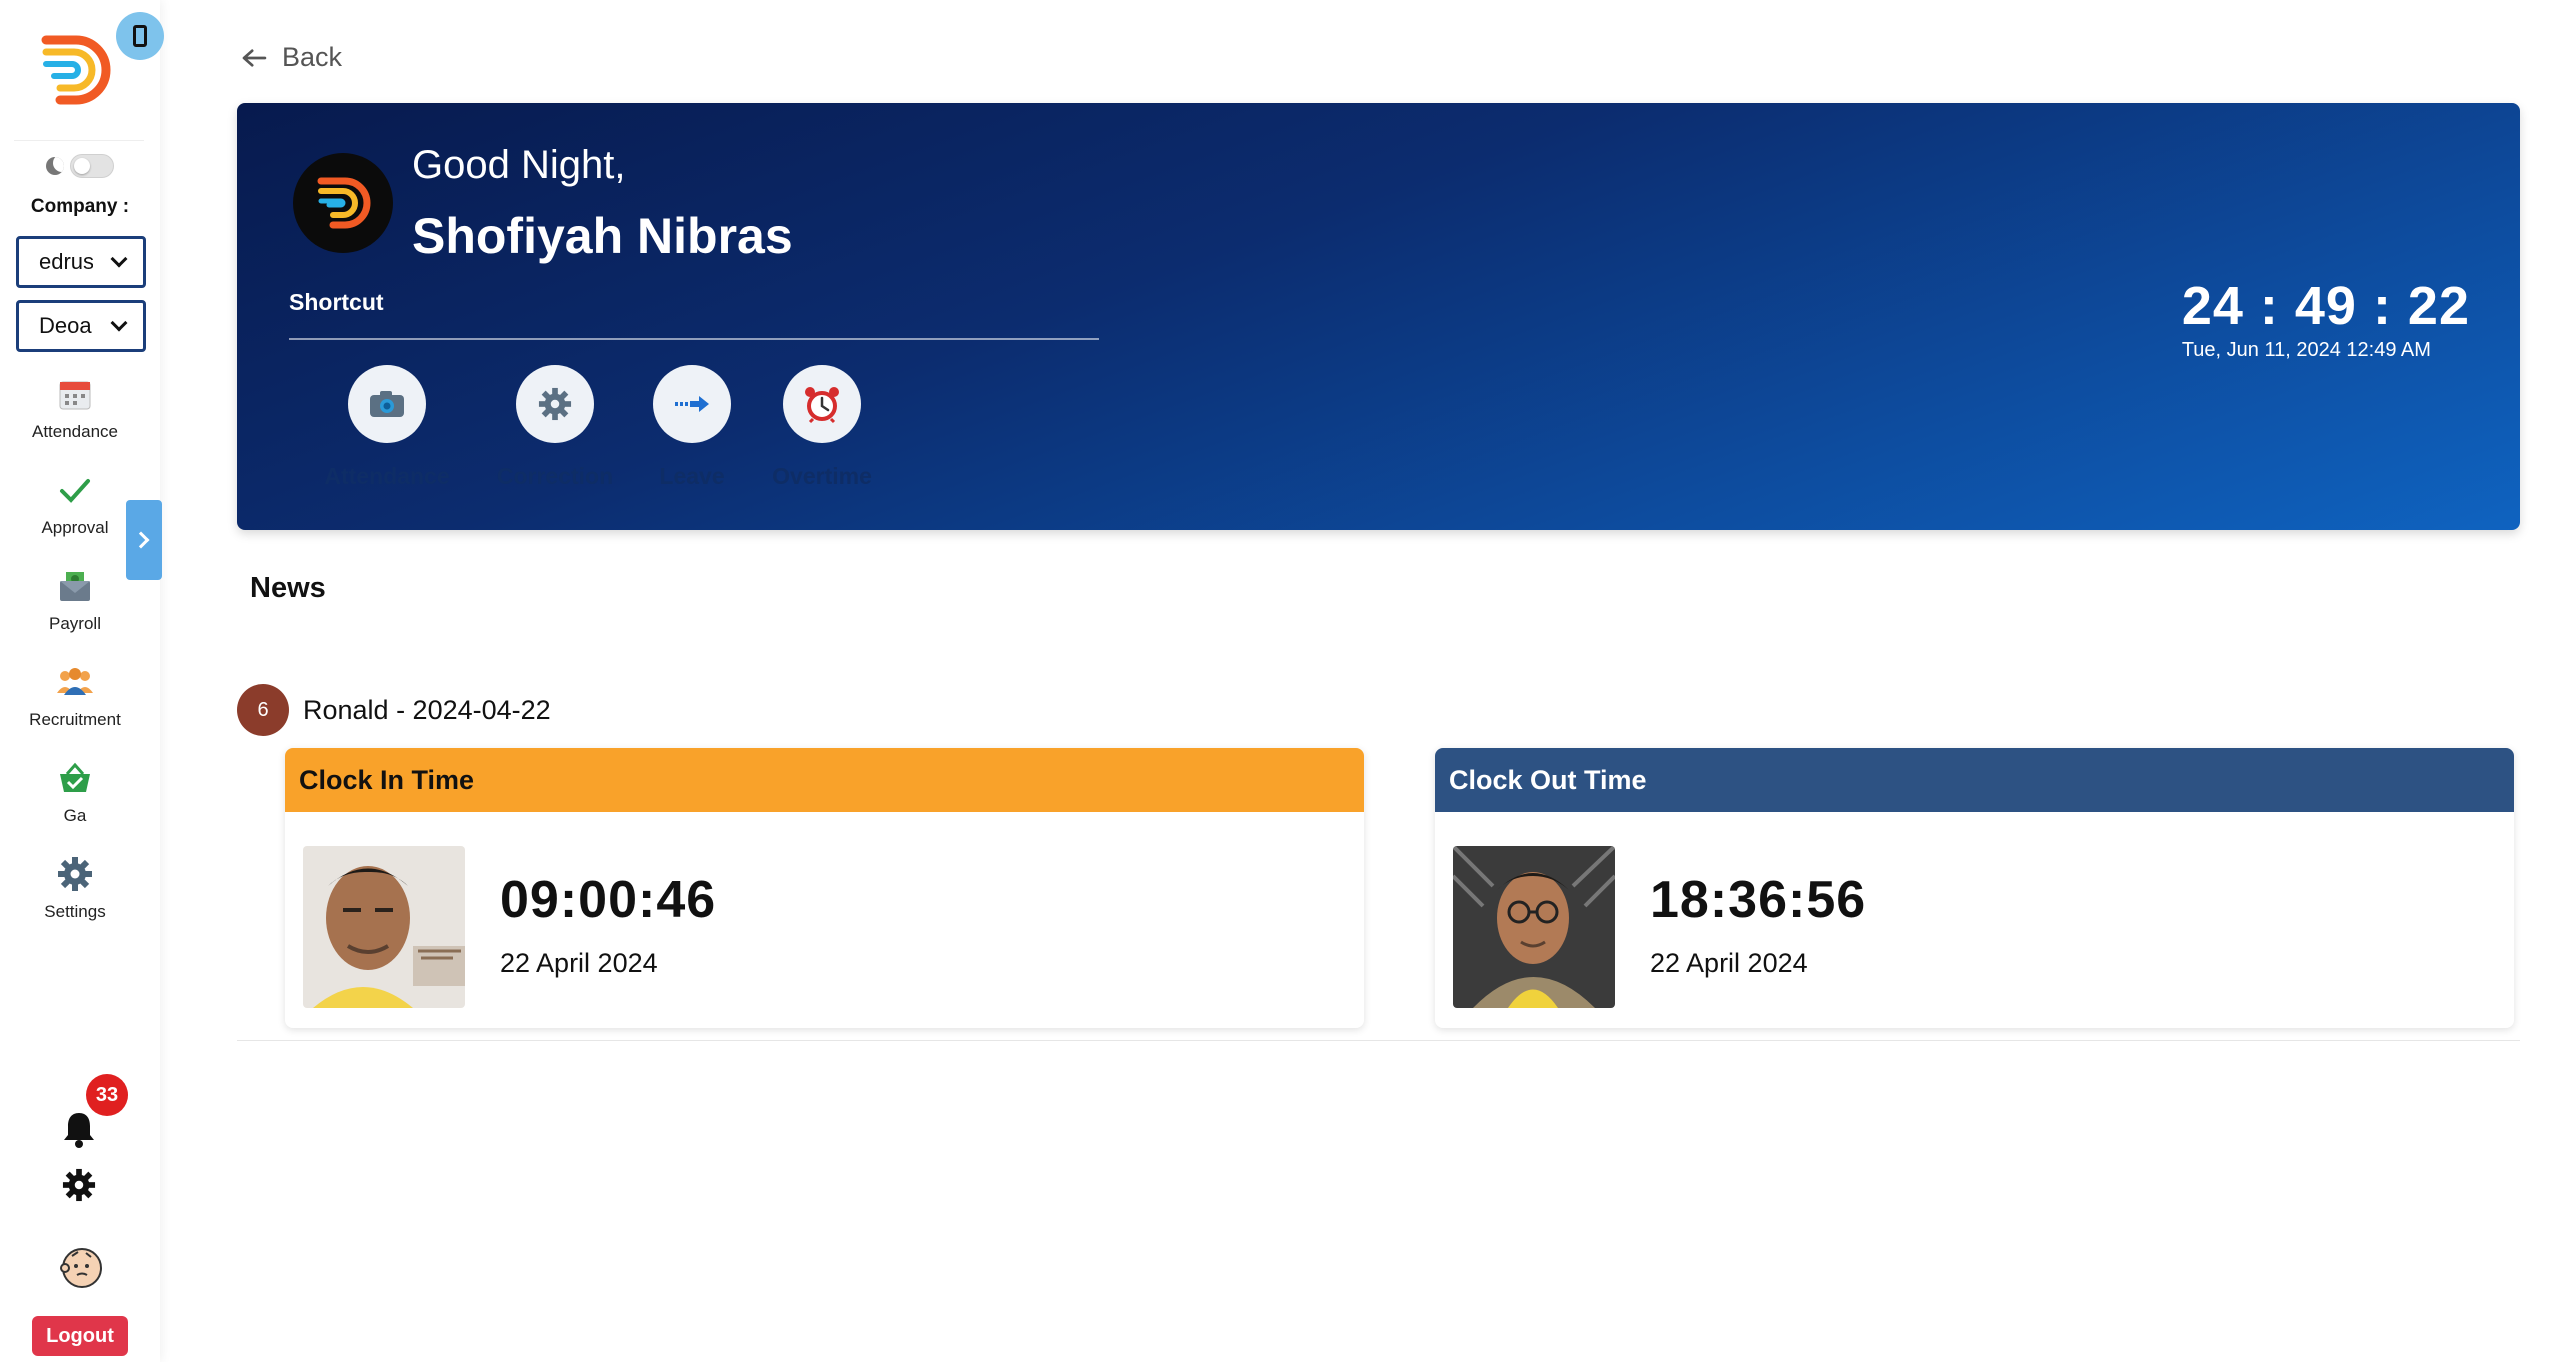 This screenshot has width=2560, height=1362. I want to click on branch-select: Deoa, so click(81, 326).